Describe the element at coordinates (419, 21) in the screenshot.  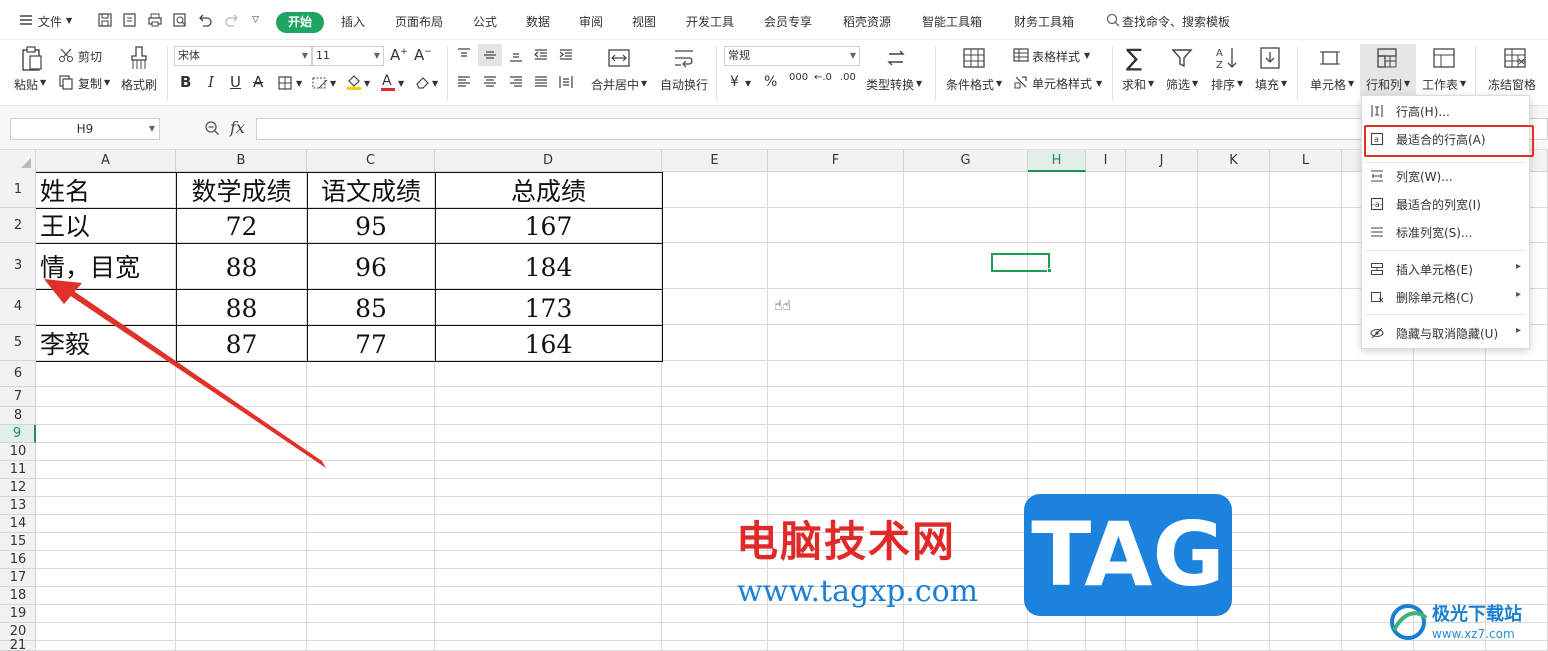
I see `tab-page-layout: 页面布局` at that location.